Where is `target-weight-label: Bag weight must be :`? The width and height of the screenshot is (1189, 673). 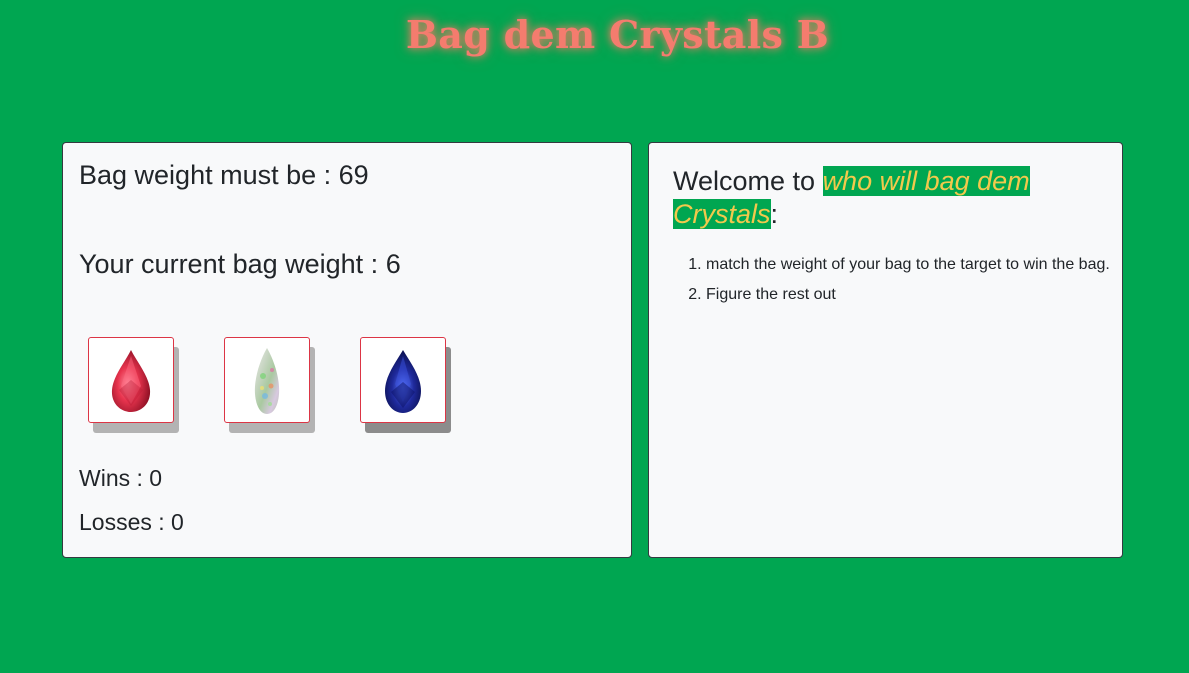 target-weight-label: Bag weight must be : is located at coordinates (209, 175).